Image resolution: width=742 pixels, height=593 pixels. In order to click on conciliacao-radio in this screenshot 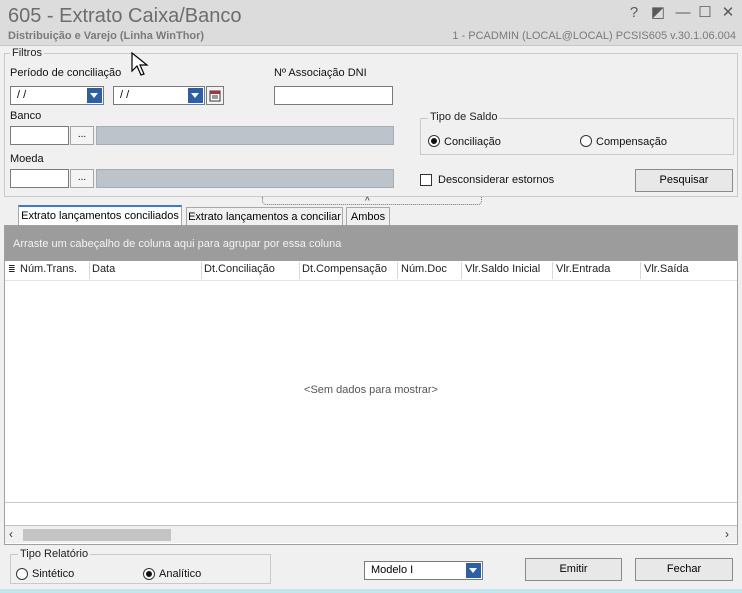, I will do `click(434, 141)`.